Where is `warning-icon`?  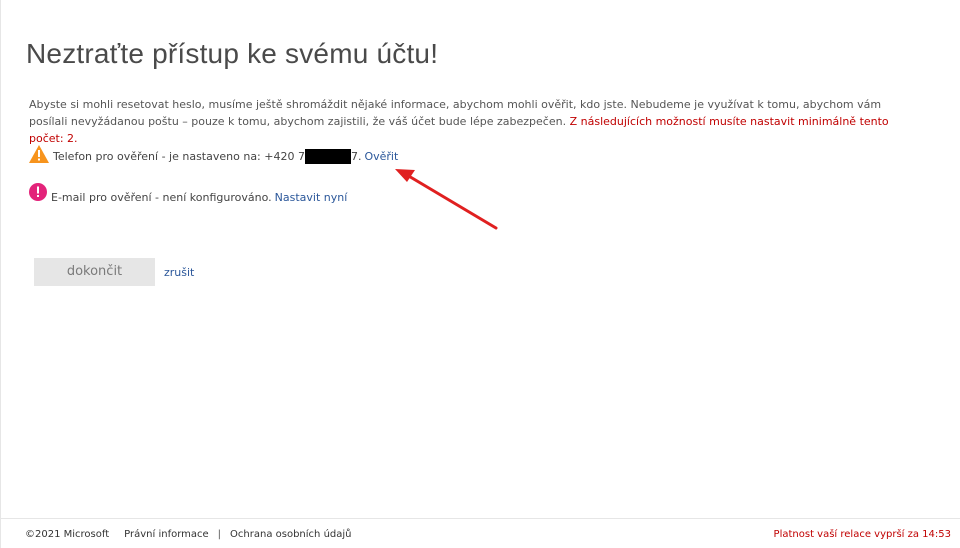
warning-icon is located at coordinates (39, 154).